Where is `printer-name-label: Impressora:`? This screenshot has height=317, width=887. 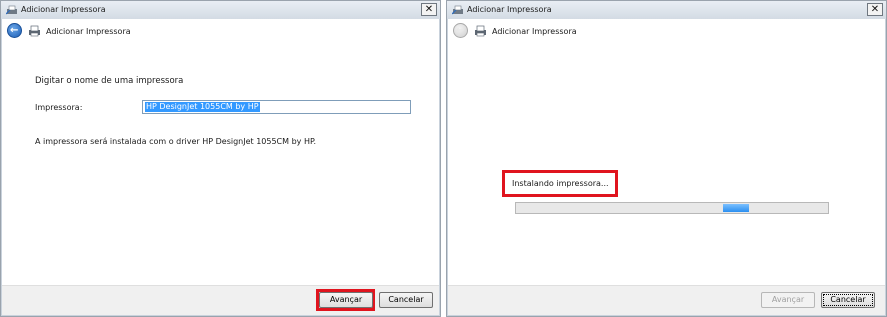 printer-name-label: Impressora: is located at coordinates (59, 107).